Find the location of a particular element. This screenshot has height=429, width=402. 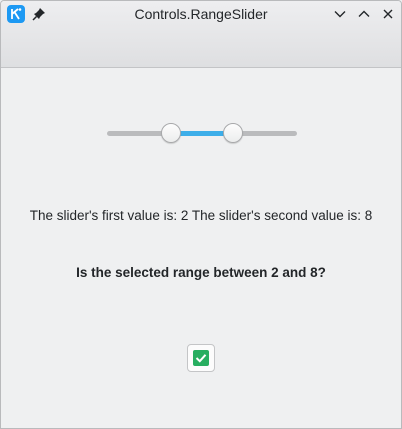

chevron-up-icon is located at coordinates (364, 14).